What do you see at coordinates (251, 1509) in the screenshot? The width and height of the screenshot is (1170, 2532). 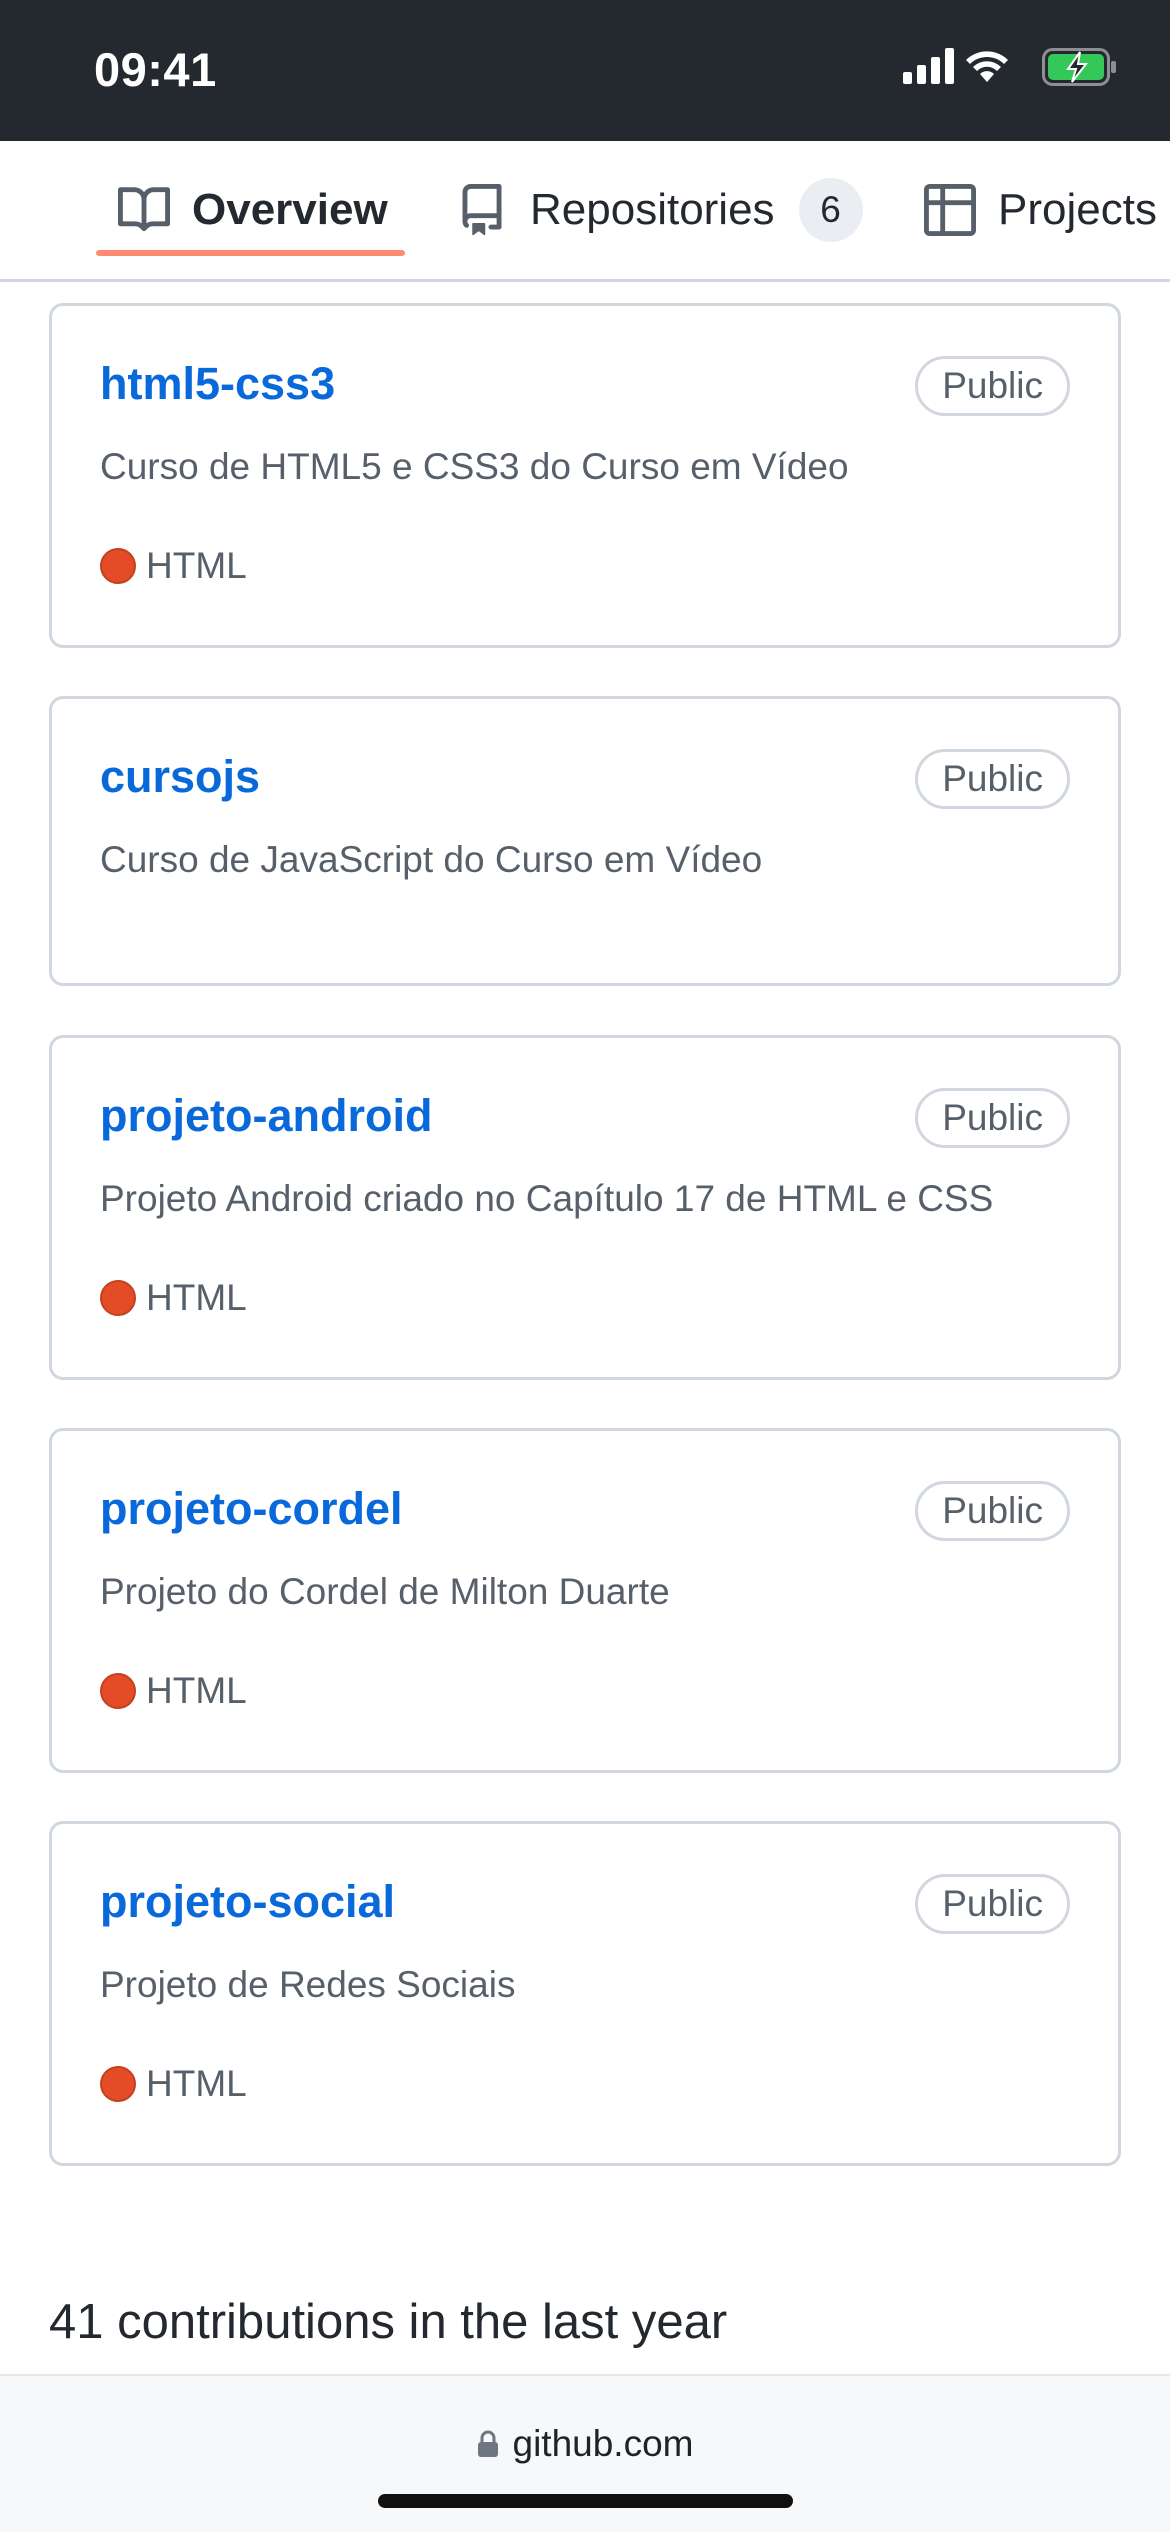 I see `repo-name-link: projeto-cordel` at bounding box center [251, 1509].